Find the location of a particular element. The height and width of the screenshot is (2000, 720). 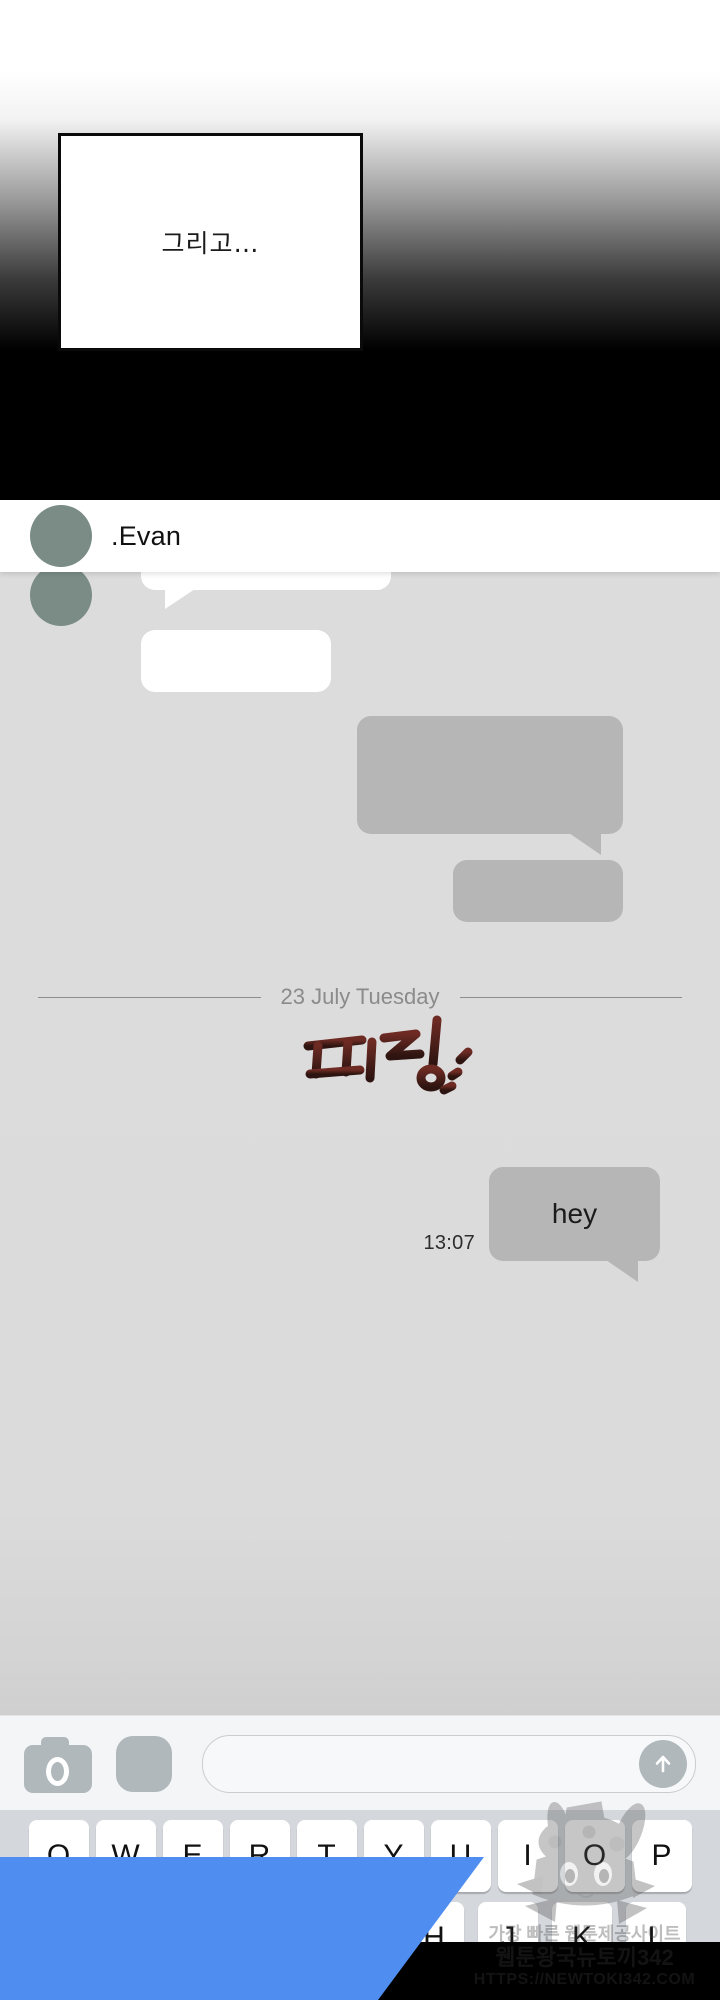

key-o: O is located at coordinates (594, 1856).